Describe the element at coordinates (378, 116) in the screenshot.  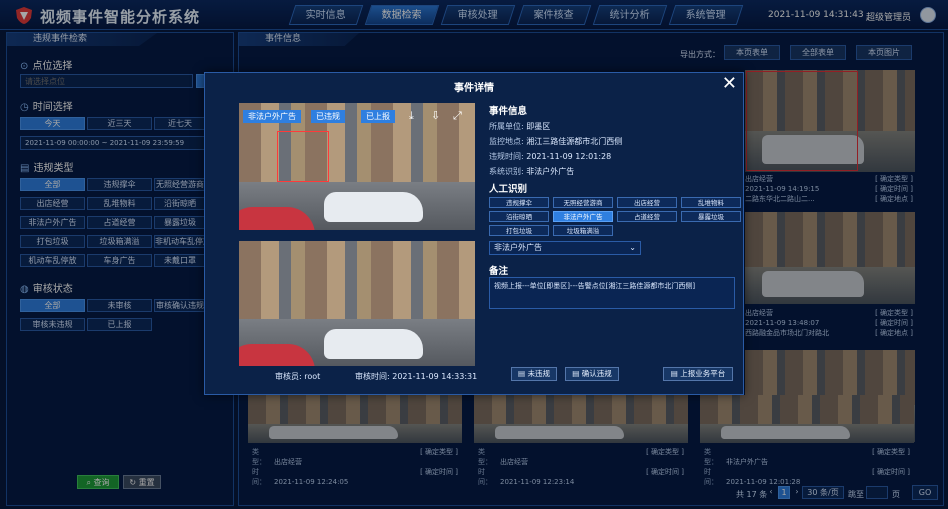
I see `photo-tag-reported: 已上报` at that location.